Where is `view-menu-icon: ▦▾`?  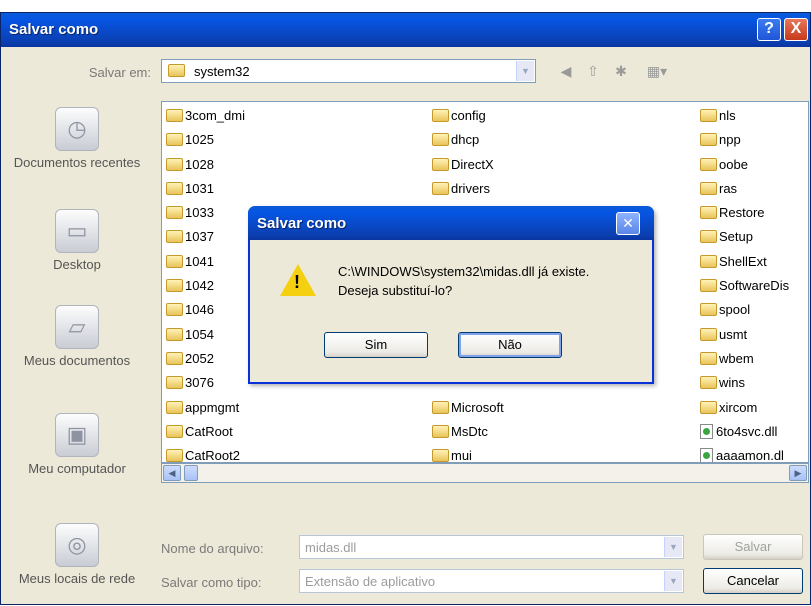
view-menu-icon: ▦▾ is located at coordinates (657, 71).